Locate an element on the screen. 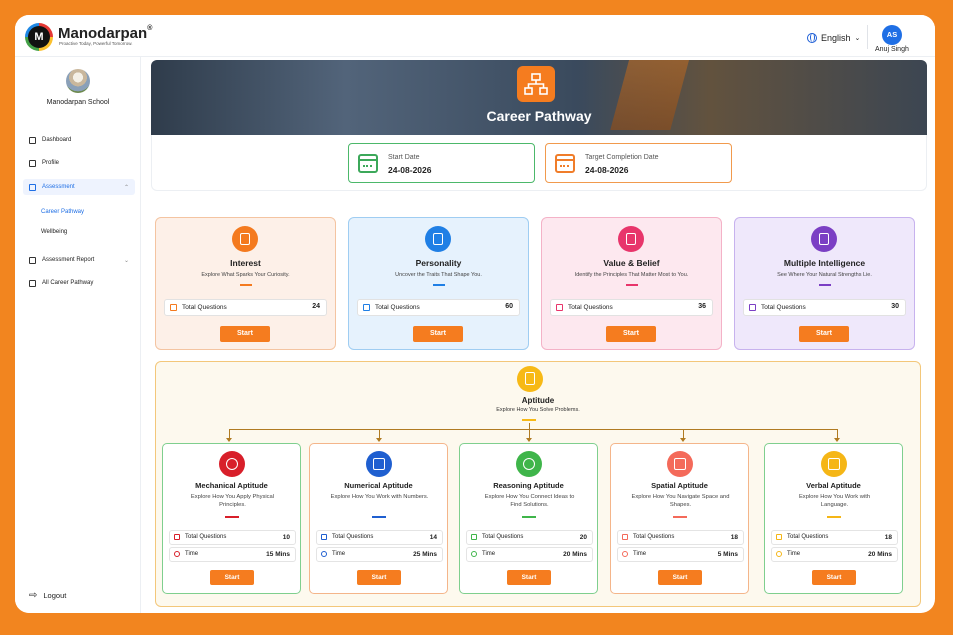  brand-tagline: Proactive Today, Powerful Tomorrow. is located at coordinates (96, 43).